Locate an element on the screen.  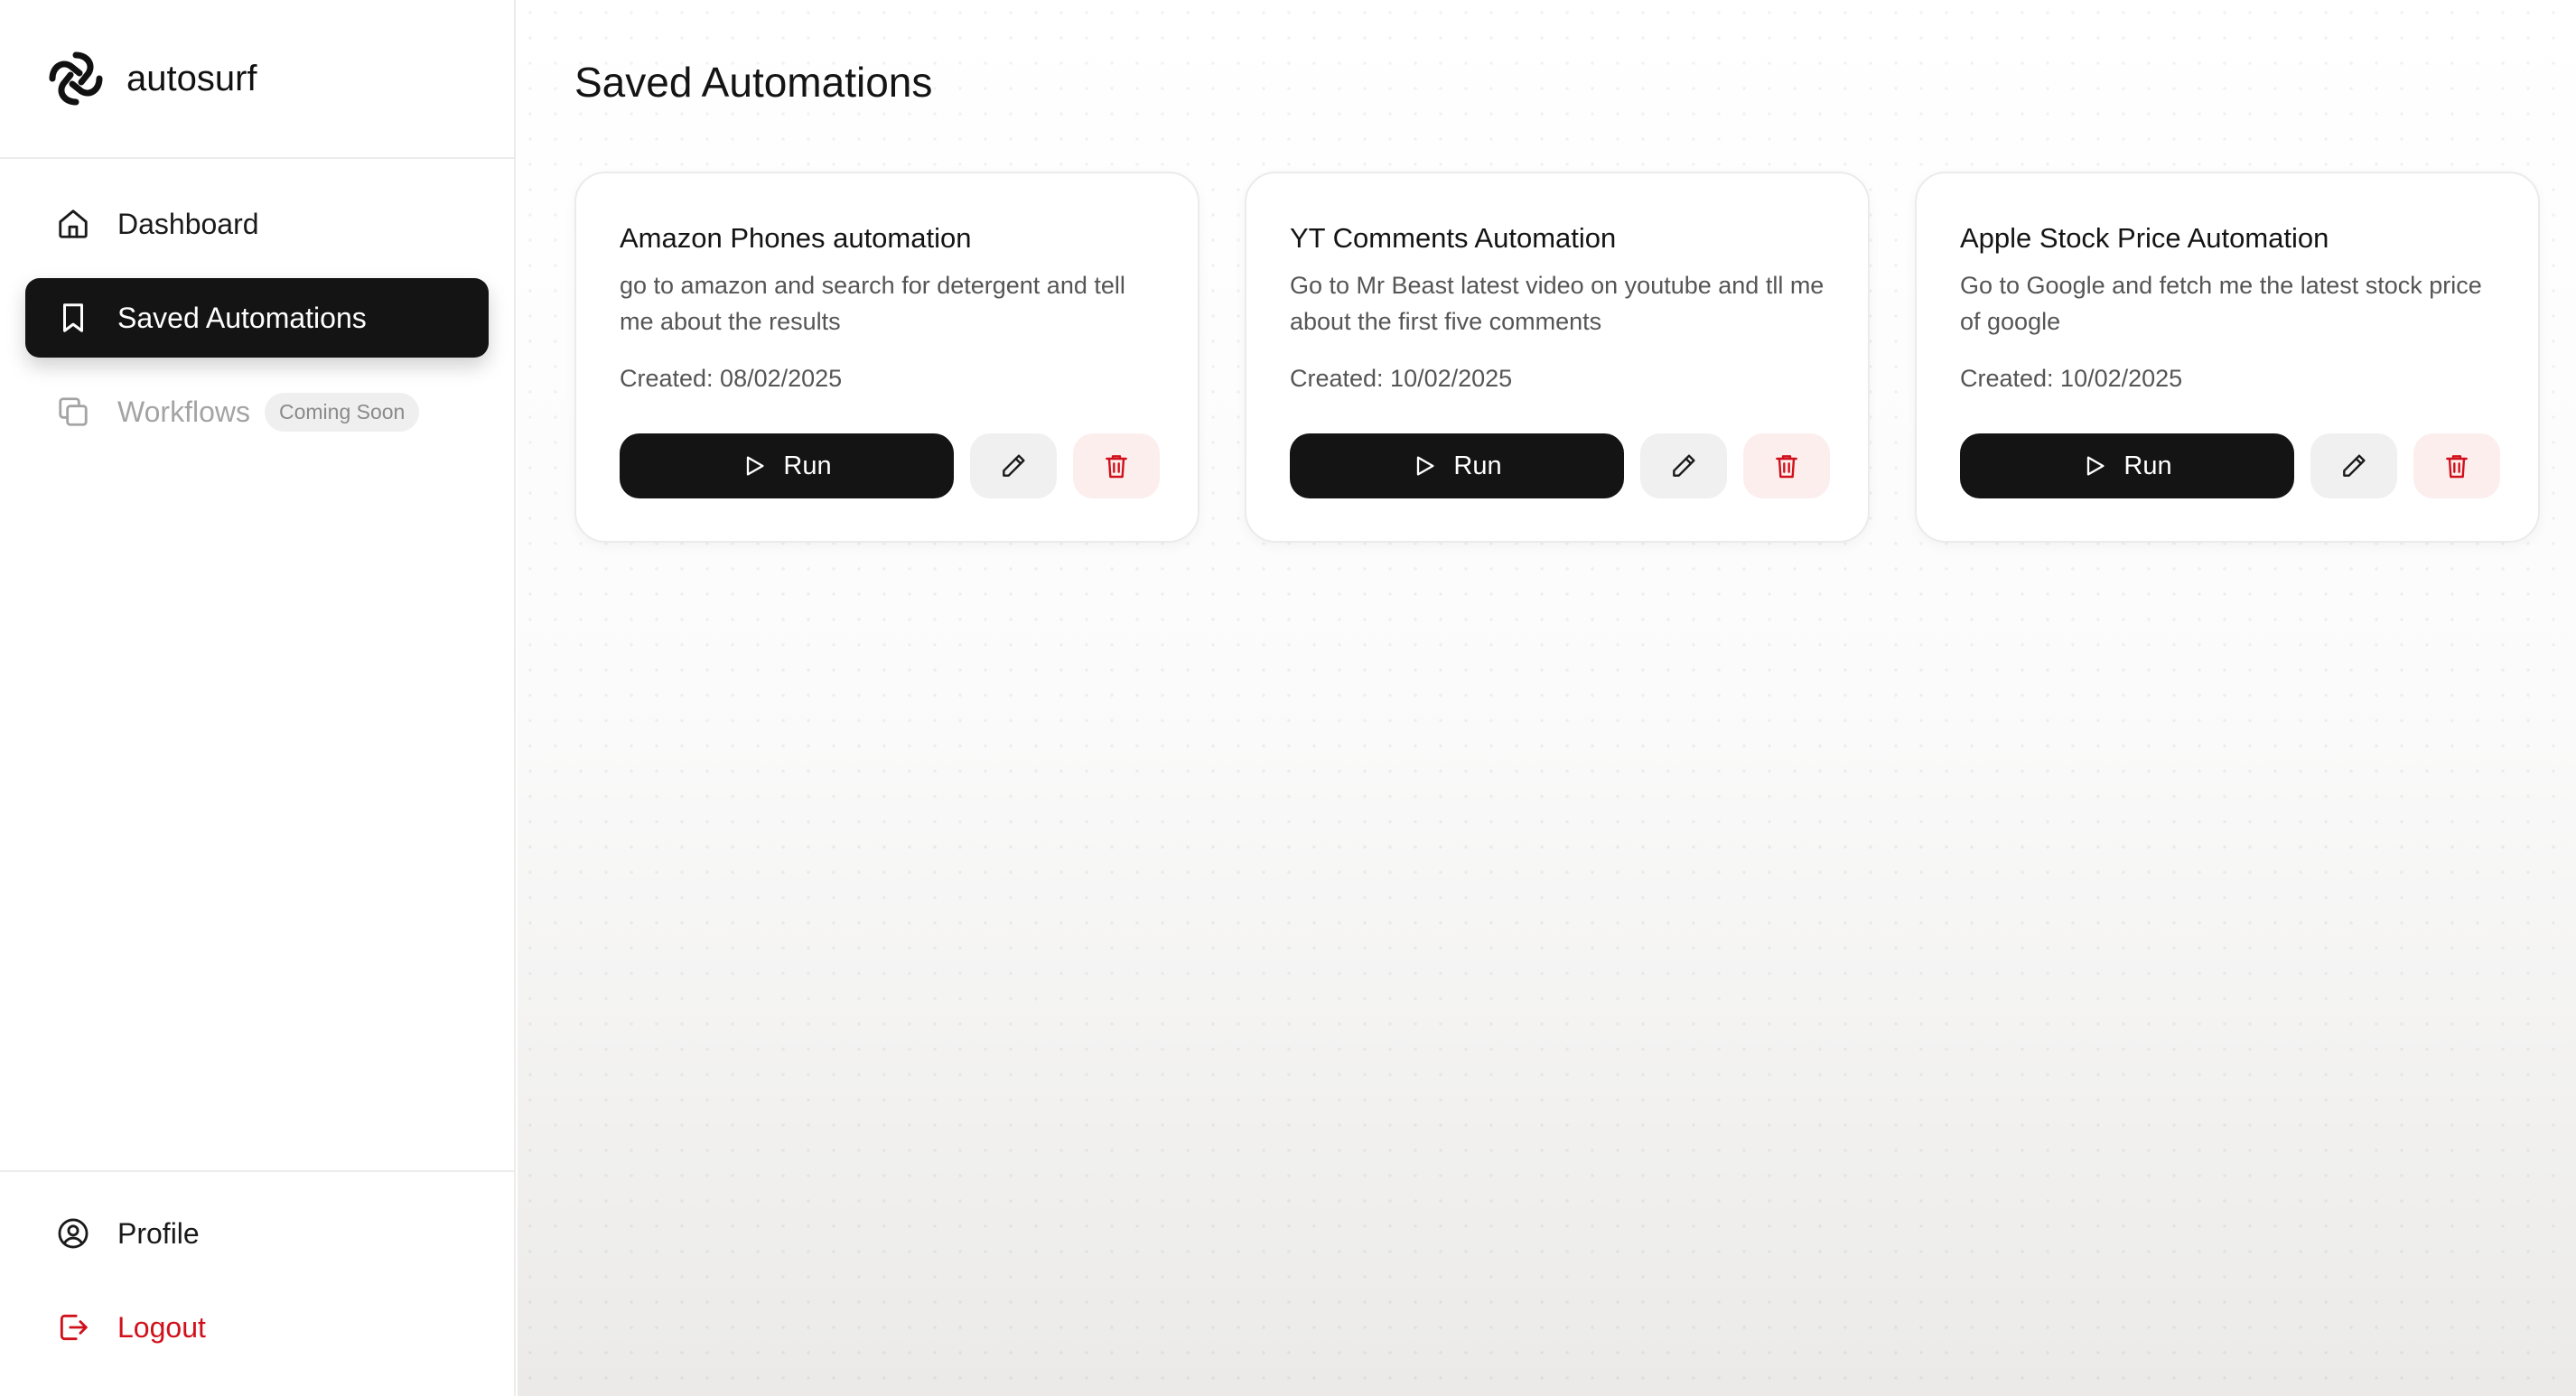
page-title: Saved Automations is located at coordinates (753, 82).